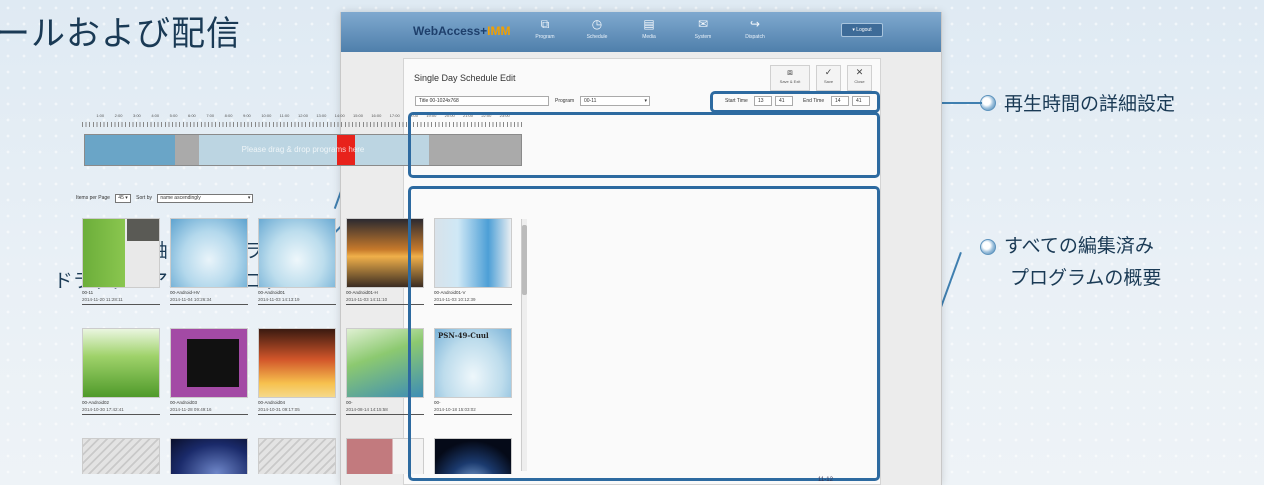 This screenshot has width=1264, height=485. Describe the element at coordinates (465, 78) in the screenshot. I see `panel-title: Single Day Schedule Edit` at that location.